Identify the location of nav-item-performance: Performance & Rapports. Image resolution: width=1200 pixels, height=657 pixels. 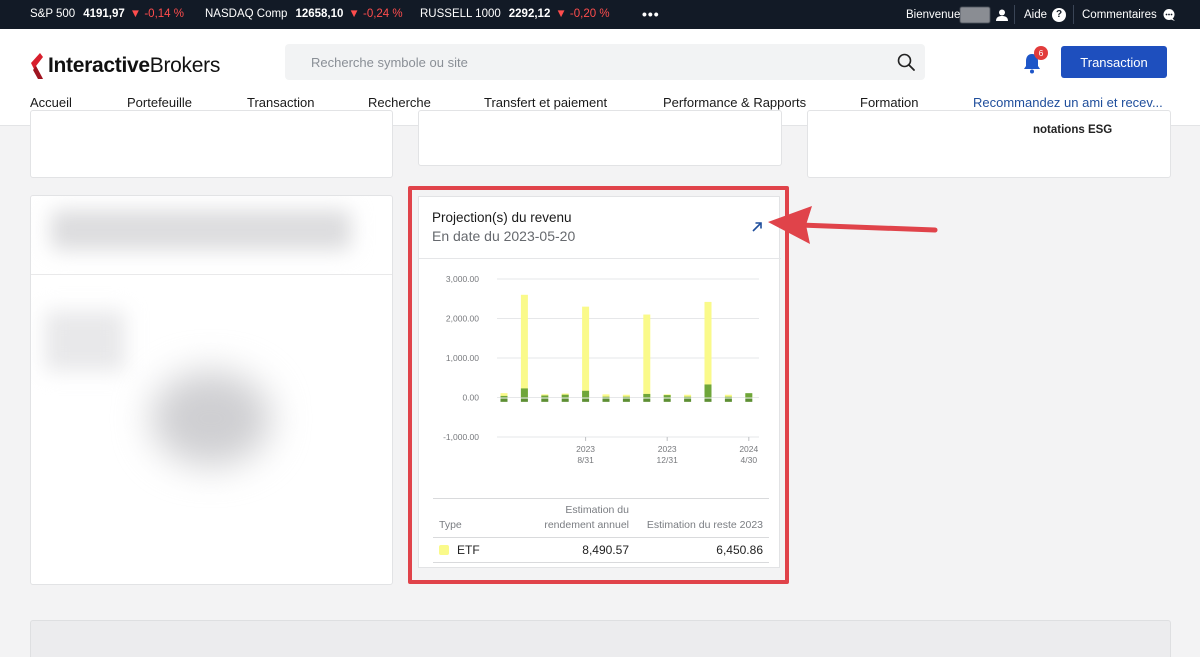
(734, 102).